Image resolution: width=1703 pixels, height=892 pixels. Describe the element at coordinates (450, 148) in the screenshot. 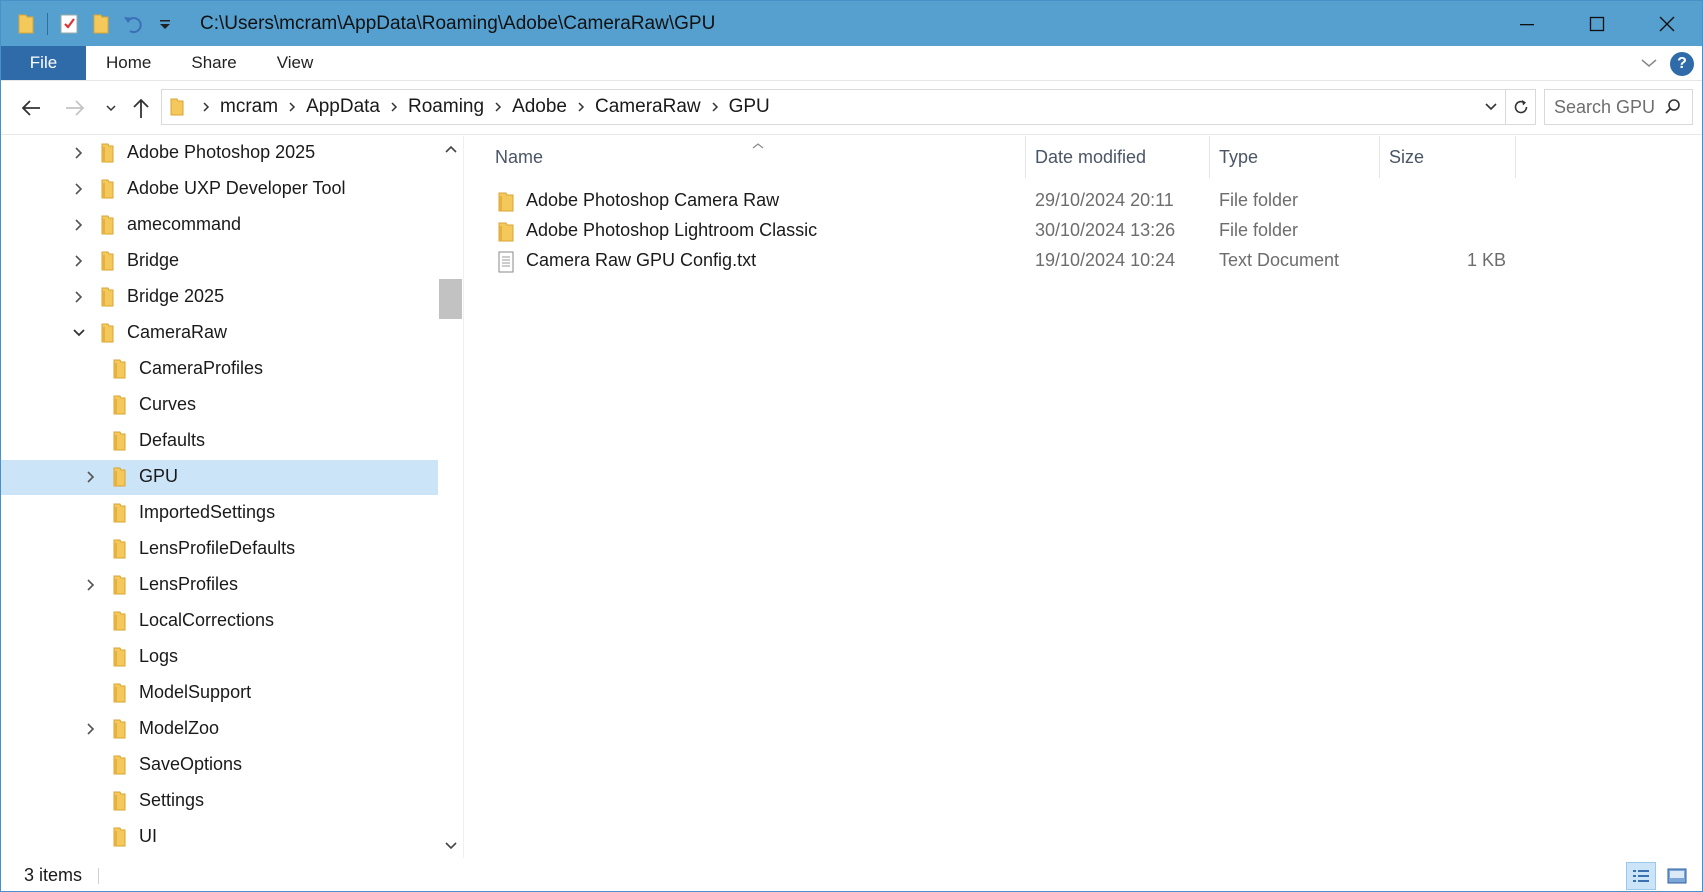

I see `scroll-up-icon` at that location.